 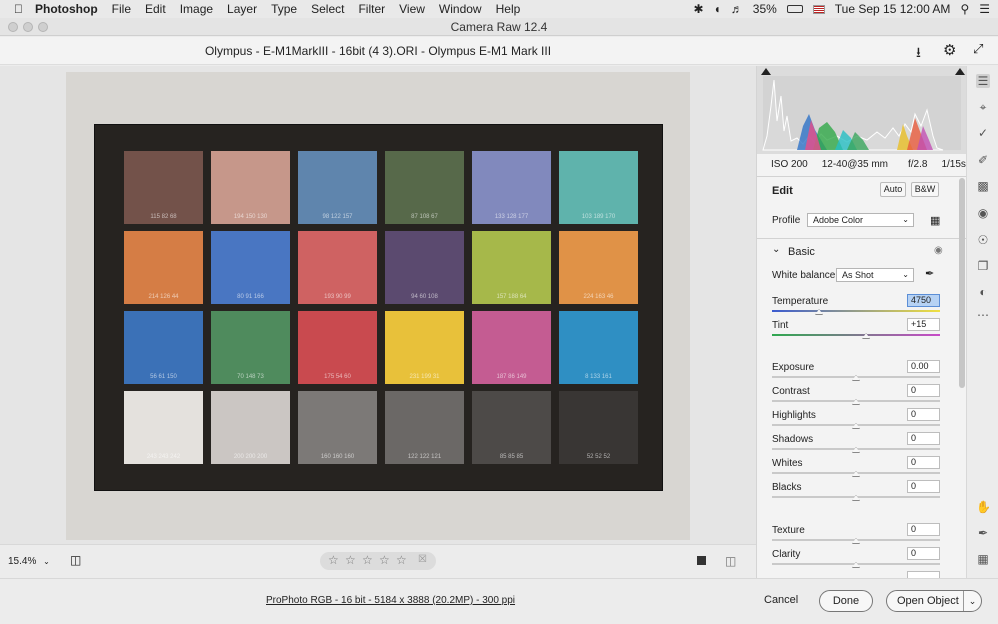 What do you see at coordinates (923, 438) in the screenshot?
I see `shadows-value-input: 0` at bounding box center [923, 438].